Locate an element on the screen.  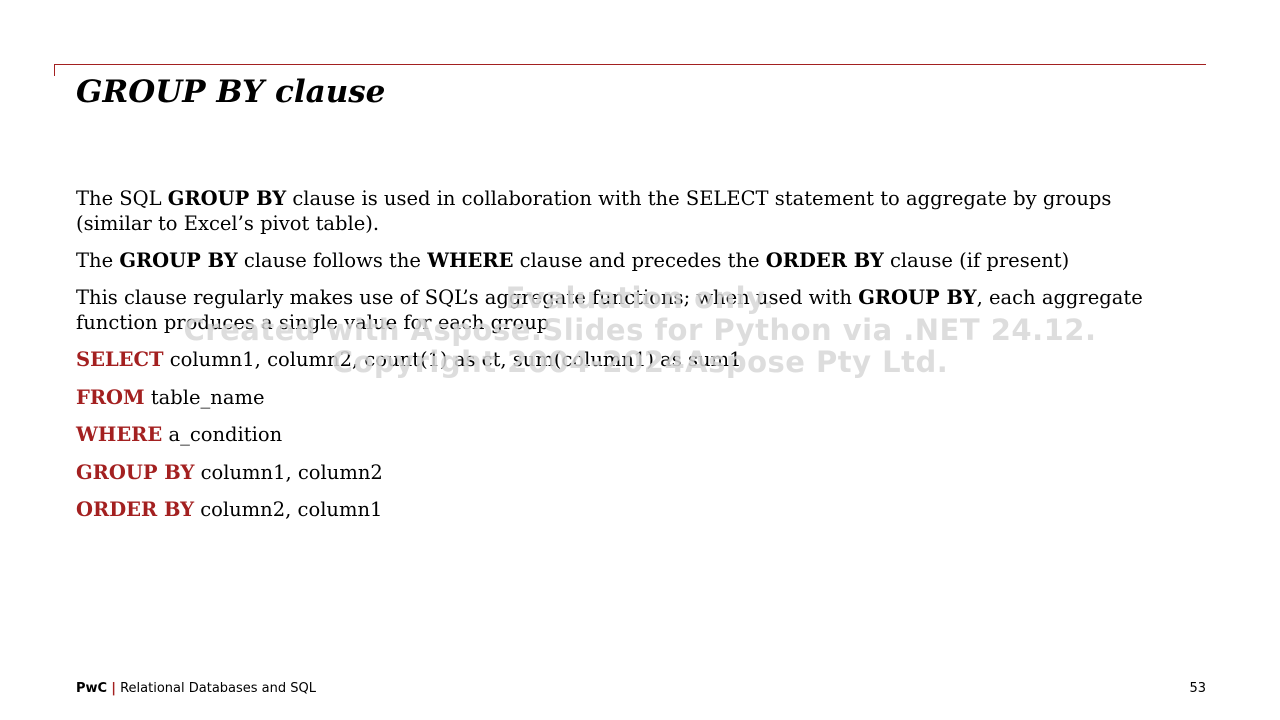
page-number: 53 is located at coordinates (1197, 688).